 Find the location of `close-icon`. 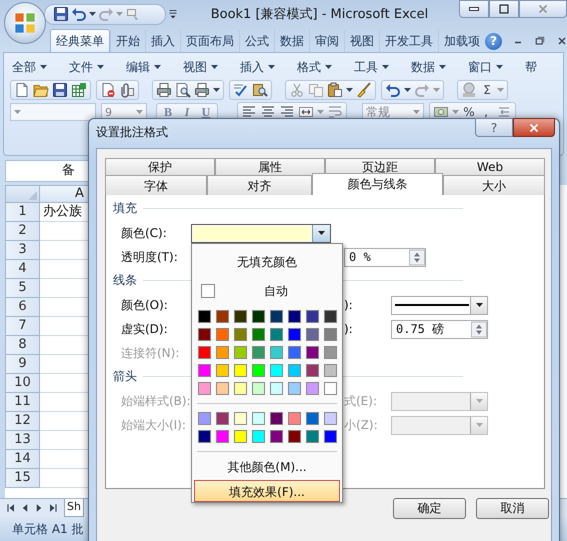

close-icon is located at coordinates (561, 41).